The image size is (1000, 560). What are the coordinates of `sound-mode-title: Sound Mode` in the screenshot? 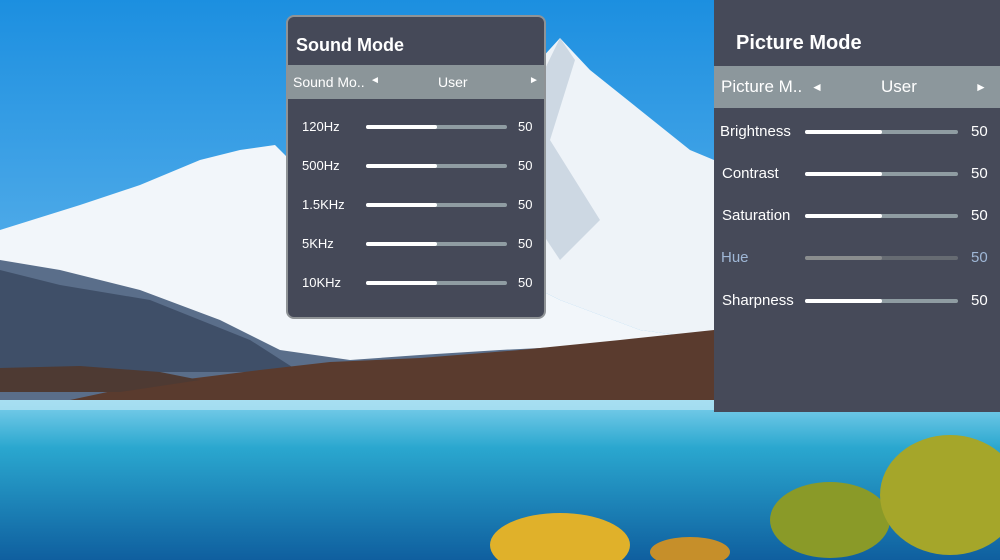 It's located at (350, 45).